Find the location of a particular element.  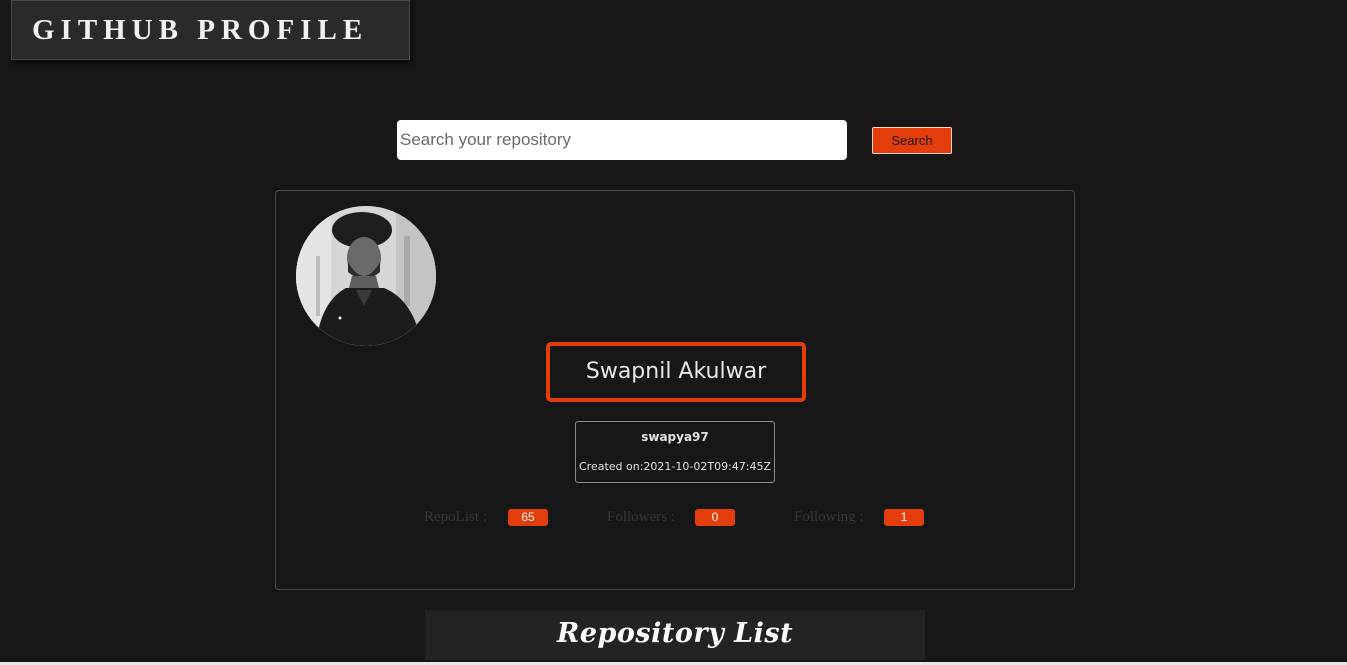

app-title: GITHUB PROFILE is located at coordinates (210, 30).